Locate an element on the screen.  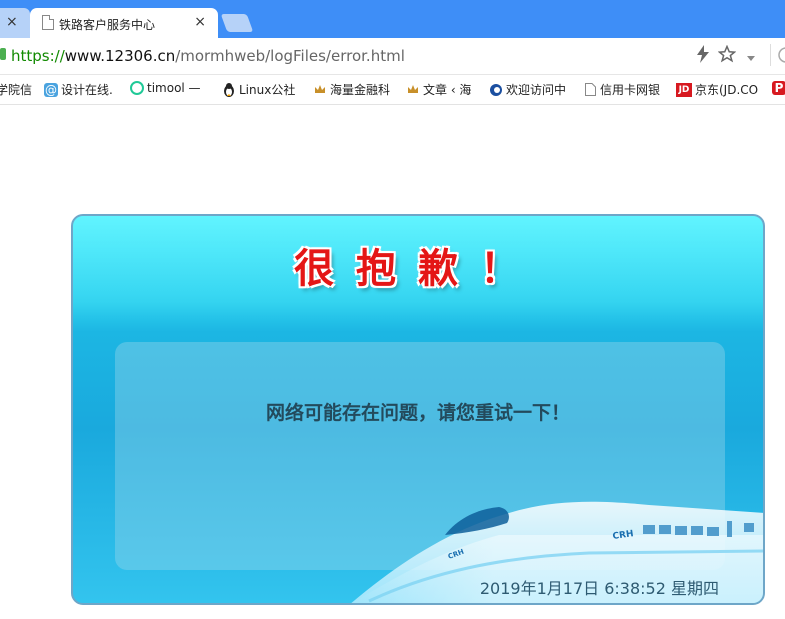
bookmark-label: 学院信 is located at coordinates (16, 90).